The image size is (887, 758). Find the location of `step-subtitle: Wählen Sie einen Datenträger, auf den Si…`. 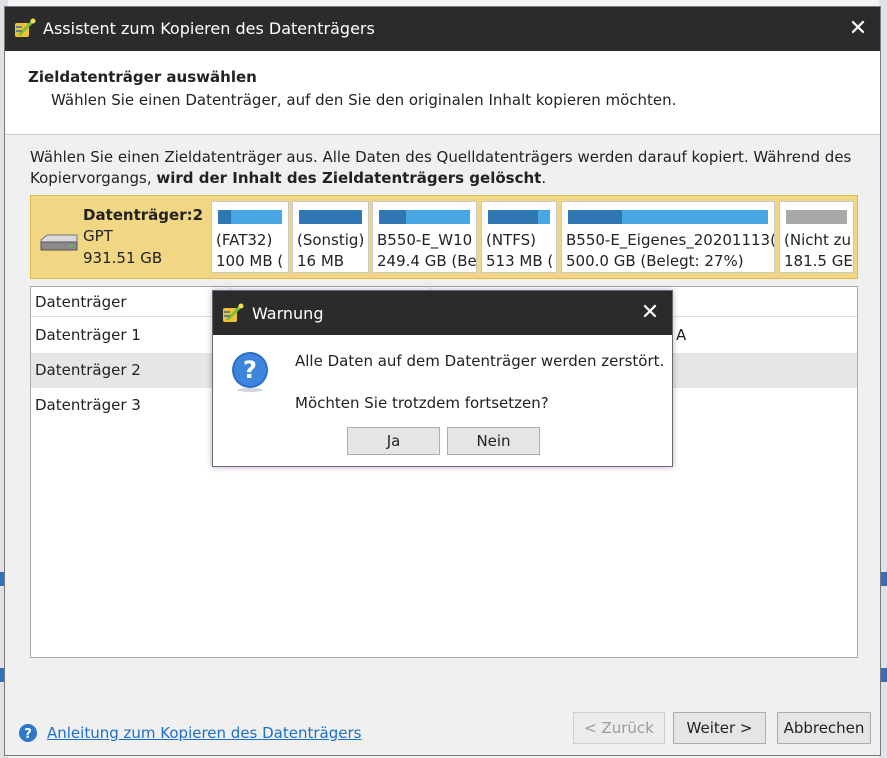

step-subtitle: Wählen Sie einen Datenträger, auf den Si… is located at coordinates (364, 100).